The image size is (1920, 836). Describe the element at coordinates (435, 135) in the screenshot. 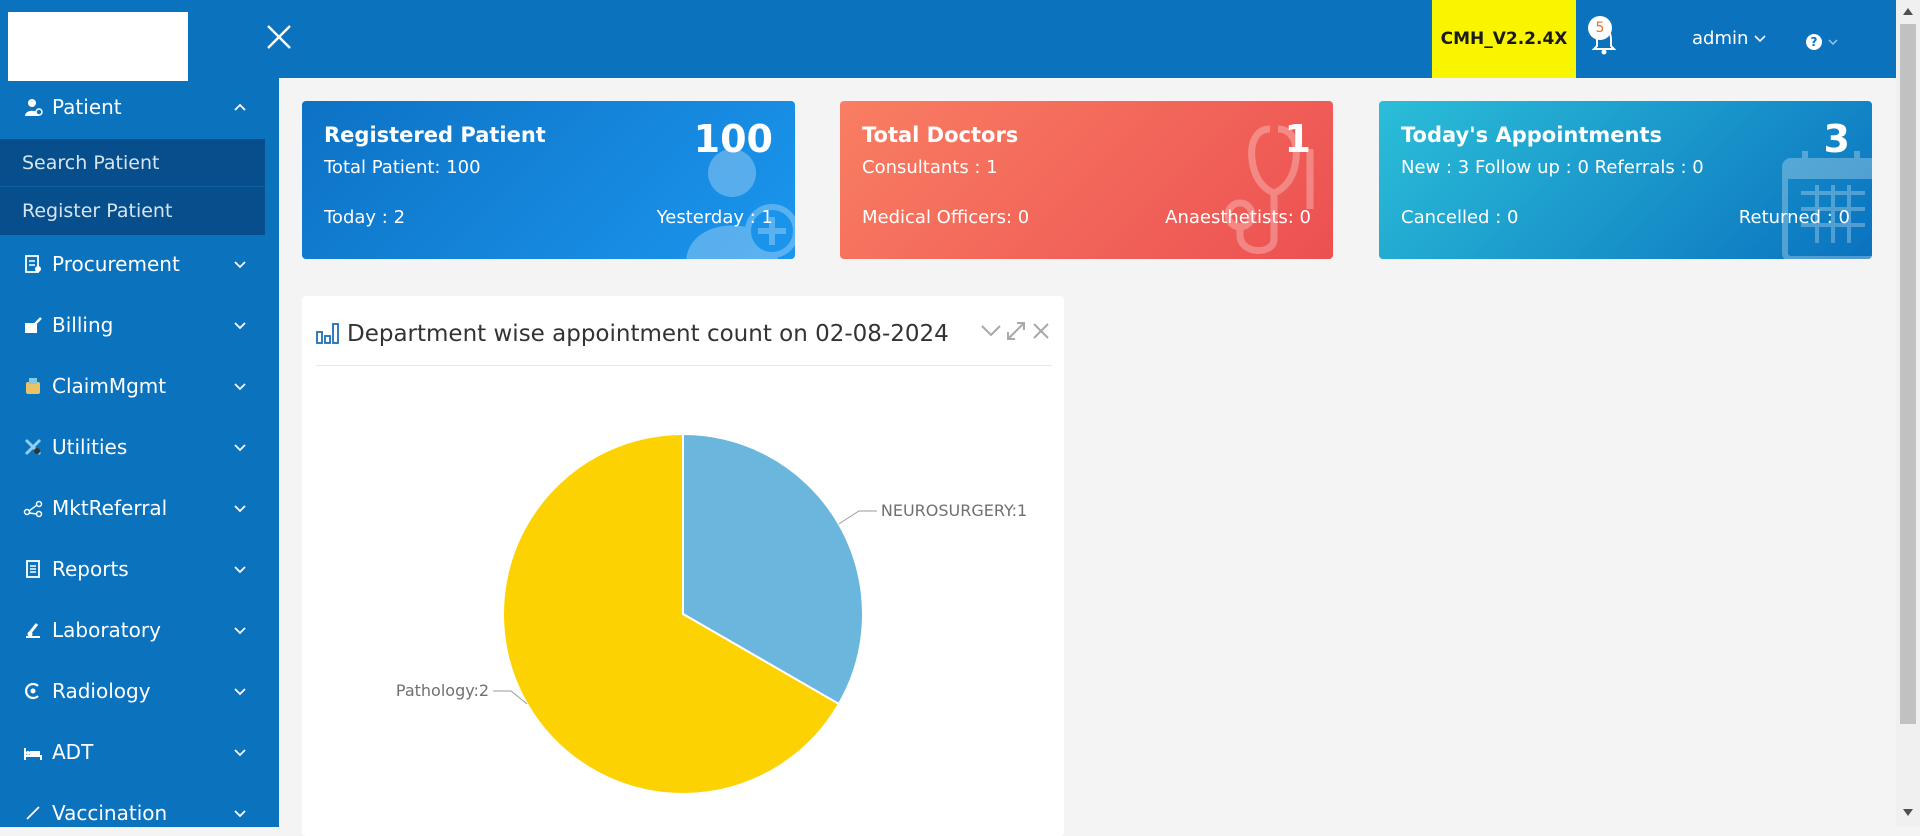

I see `card-title: Registered Patient` at that location.